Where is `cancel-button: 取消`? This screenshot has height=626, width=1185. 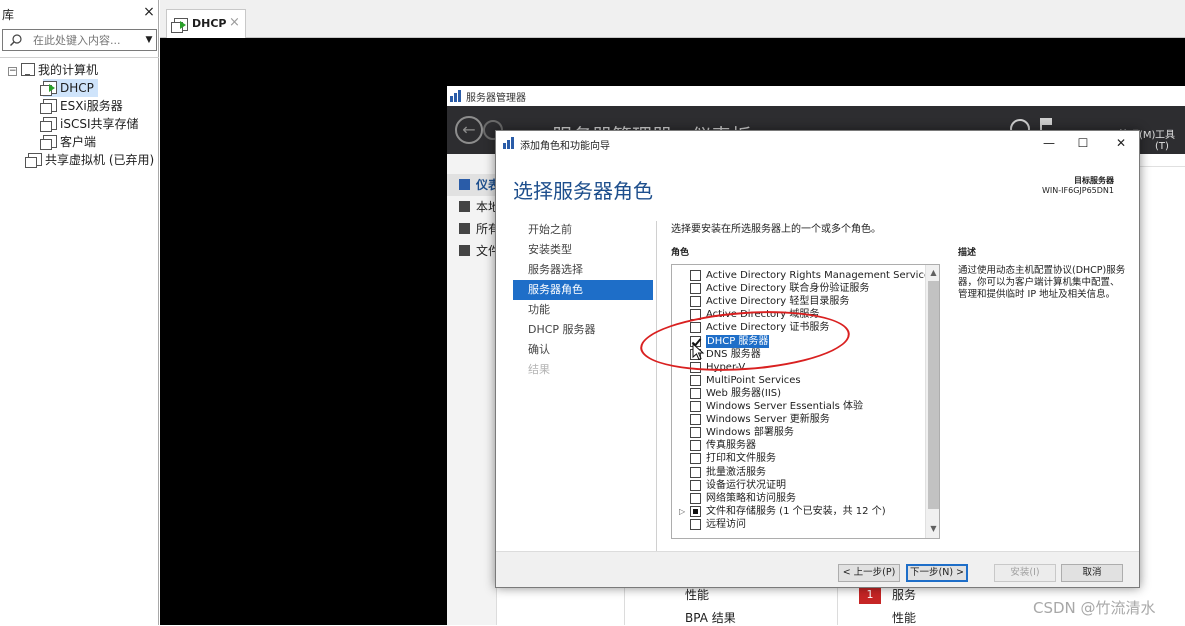
cancel-button: 取消 is located at coordinates (1092, 573).